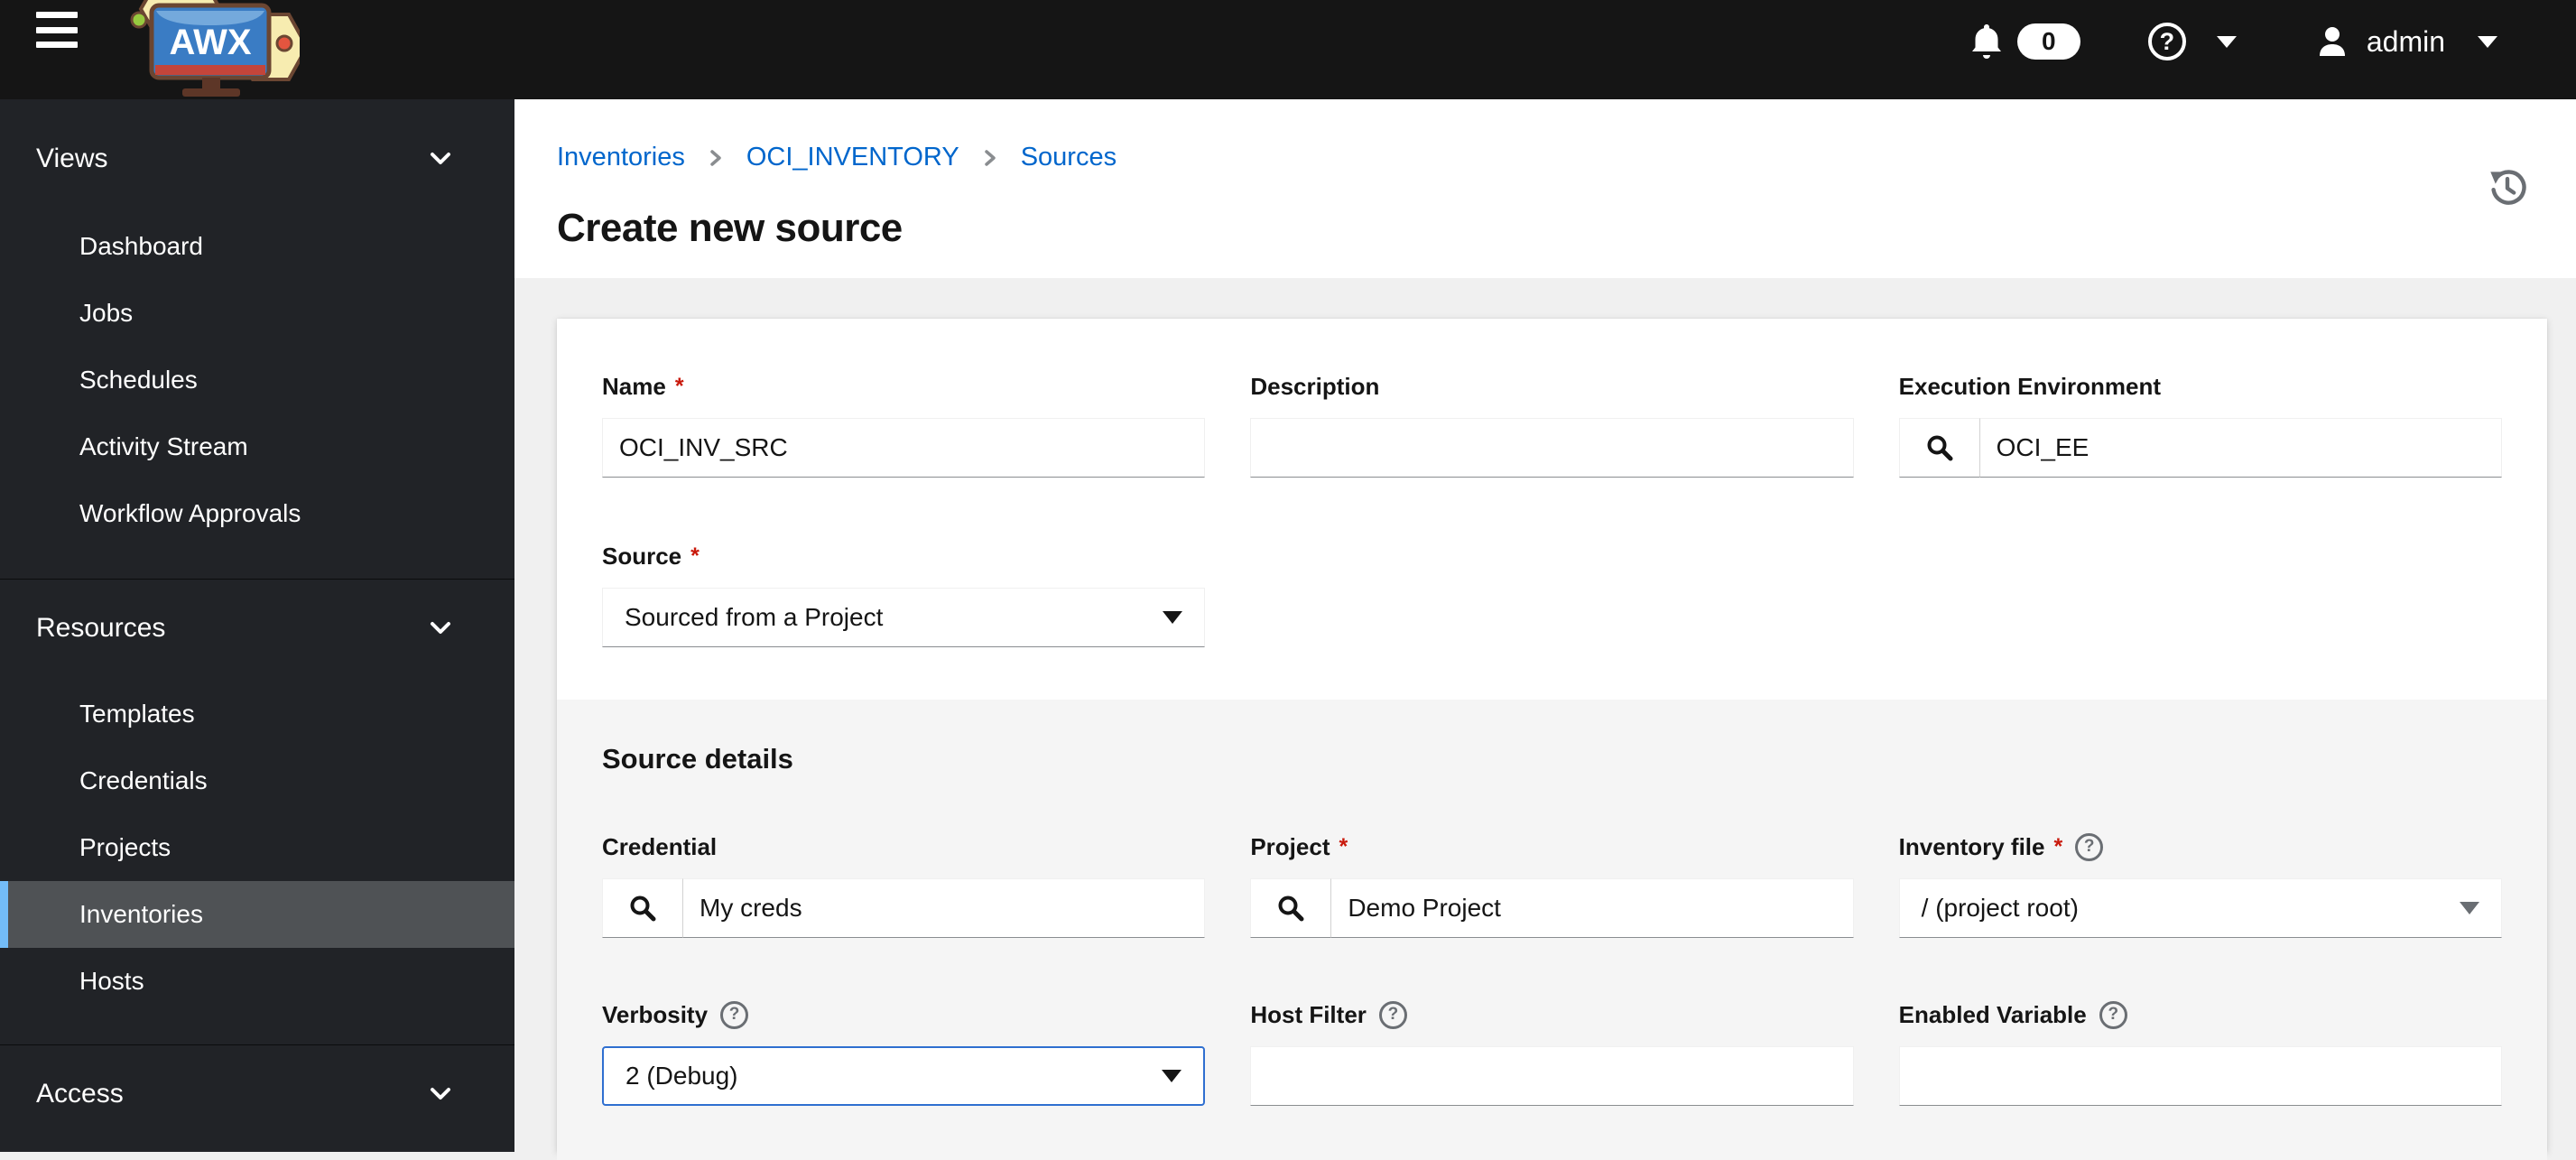 This screenshot has width=2576, height=1160. What do you see at coordinates (257, 159) in the screenshot?
I see `sidebar-group-header-views: Views` at bounding box center [257, 159].